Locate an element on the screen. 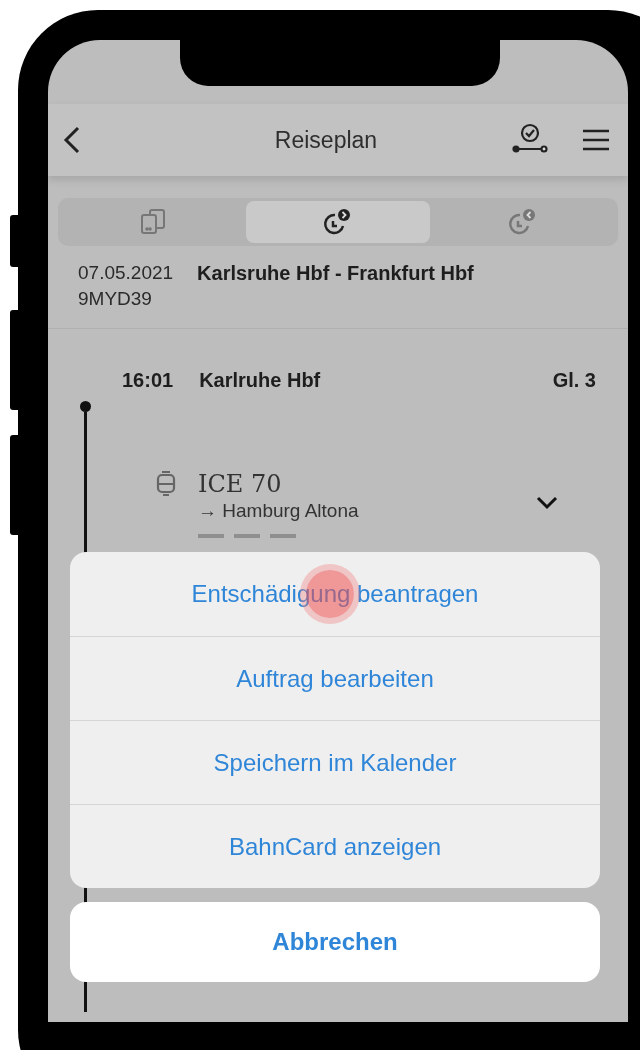 Image resolution: width=640 pixels, height=1050 pixels. departure-time: 16:01 is located at coordinates (148, 380).